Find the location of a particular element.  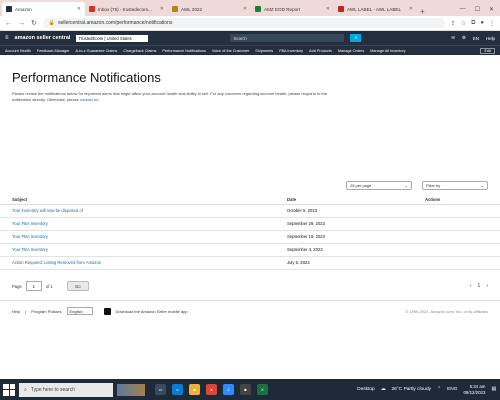

mobile-app-link: Download the Amazon Seller mobile app is located at coordinates (152, 311).